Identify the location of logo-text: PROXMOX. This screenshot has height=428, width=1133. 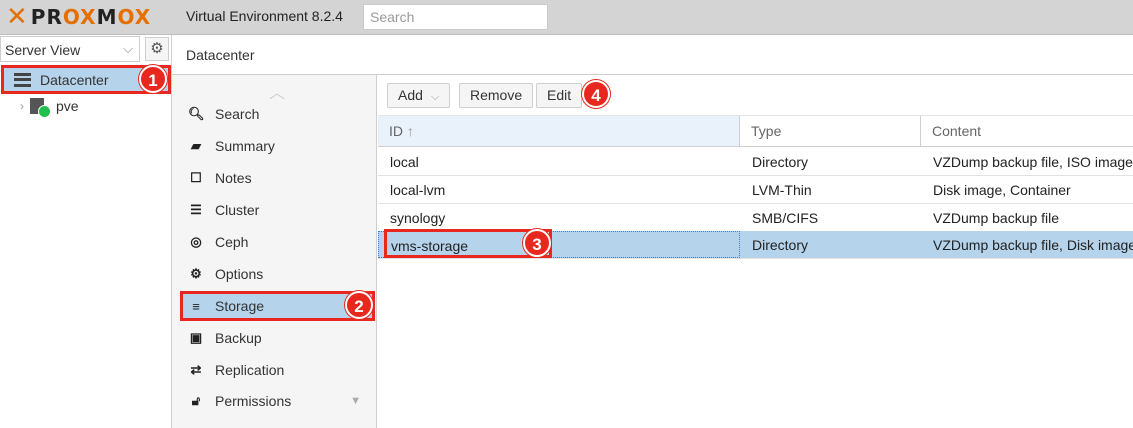
(91, 17).